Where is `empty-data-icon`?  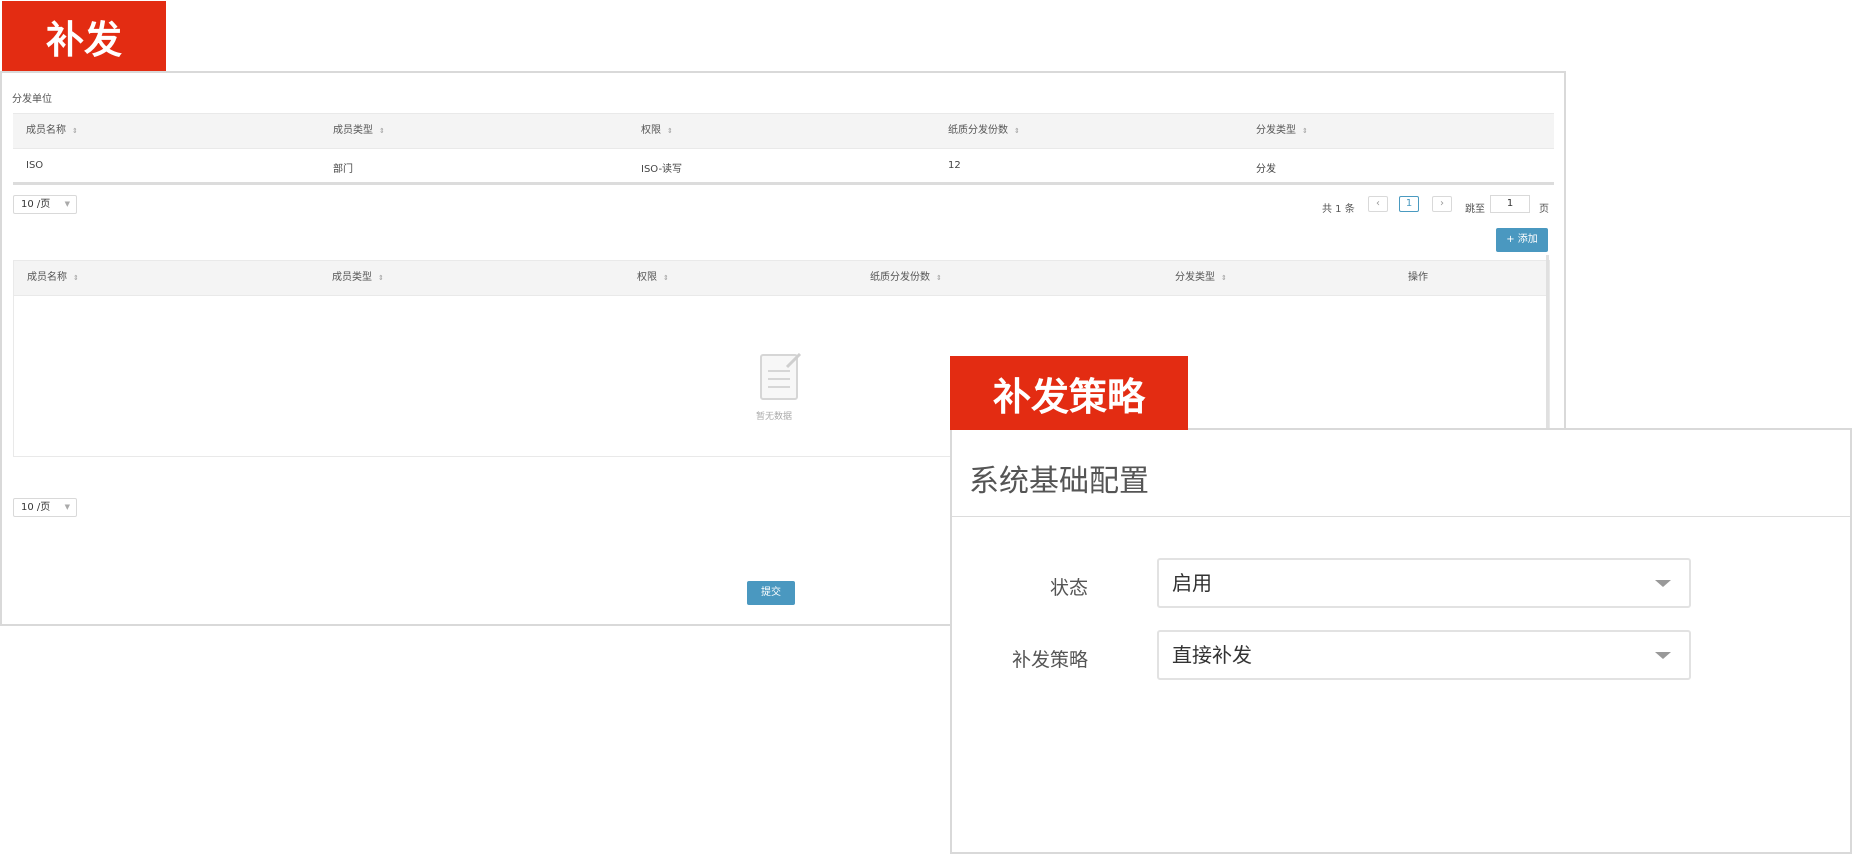
empty-data-icon is located at coordinates (781, 377).